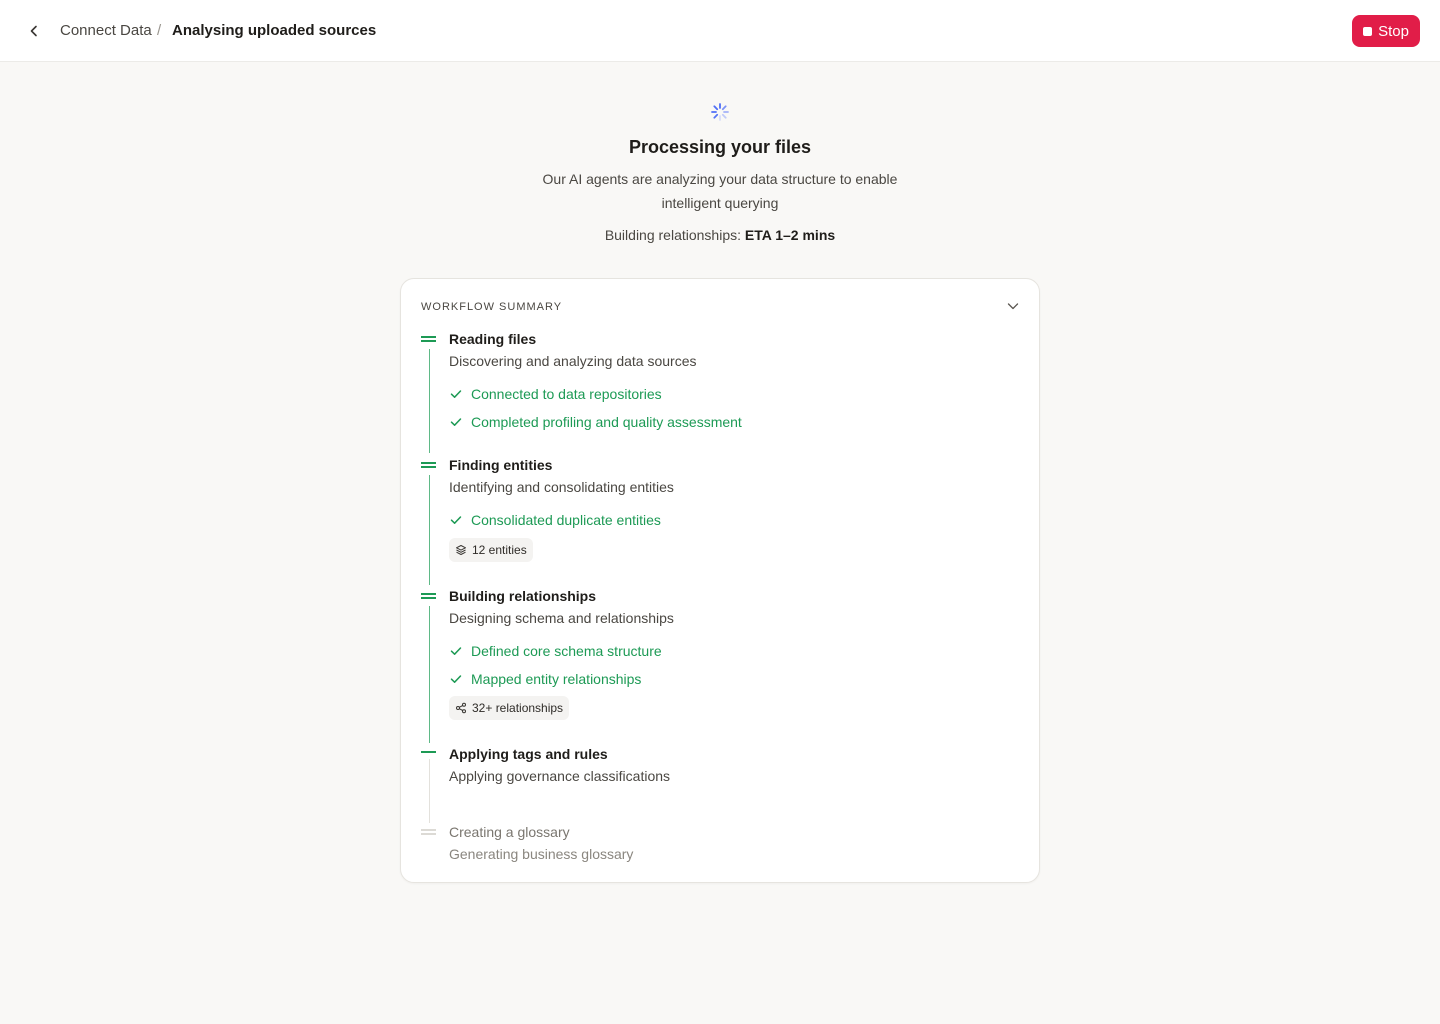  I want to click on entities-count-chip: 12 entities, so click(491, 550).